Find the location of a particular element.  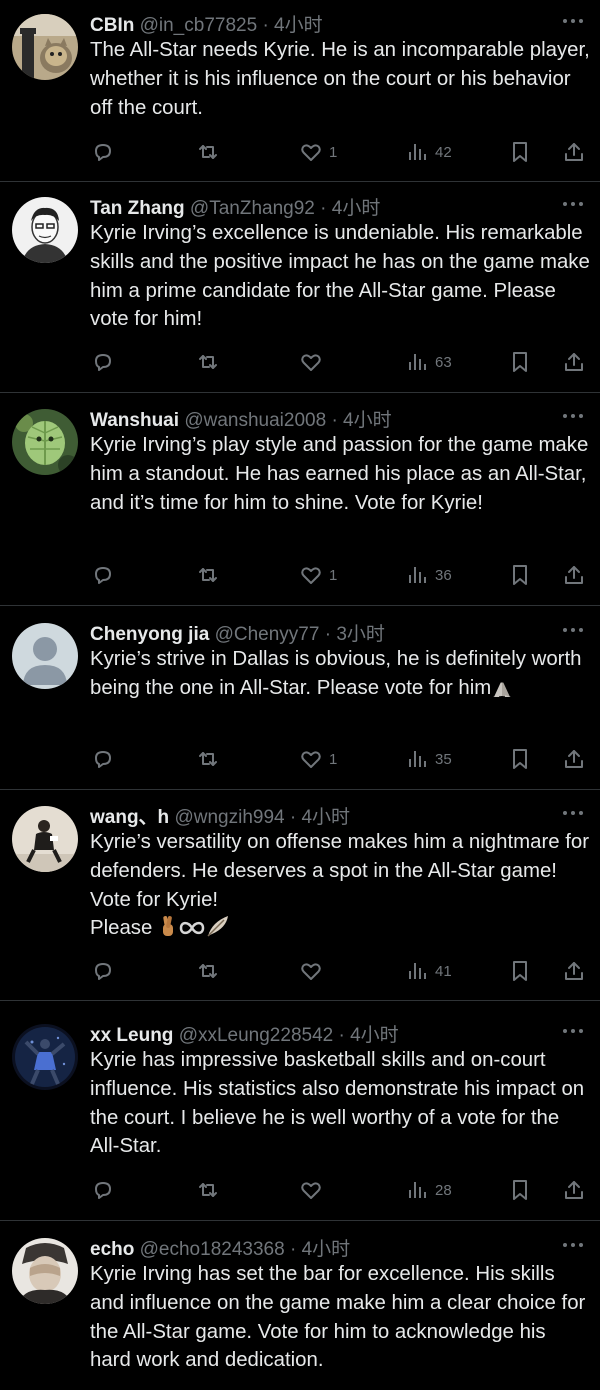

display-name: CBIn is located at coordinates (112, 25).